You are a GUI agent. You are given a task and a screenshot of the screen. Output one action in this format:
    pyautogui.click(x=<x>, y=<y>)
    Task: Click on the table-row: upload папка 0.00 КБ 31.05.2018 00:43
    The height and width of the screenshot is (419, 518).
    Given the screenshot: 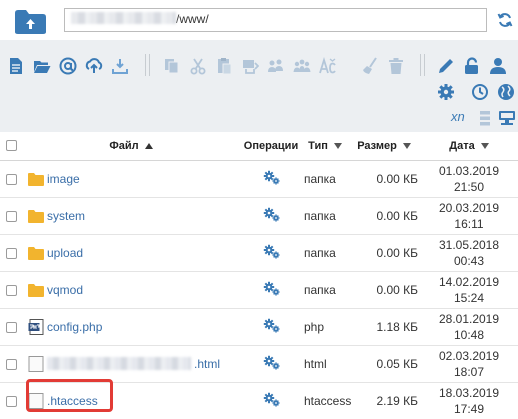 What is the action you would take?
    pyautogui.click(x=259, y=253)
    